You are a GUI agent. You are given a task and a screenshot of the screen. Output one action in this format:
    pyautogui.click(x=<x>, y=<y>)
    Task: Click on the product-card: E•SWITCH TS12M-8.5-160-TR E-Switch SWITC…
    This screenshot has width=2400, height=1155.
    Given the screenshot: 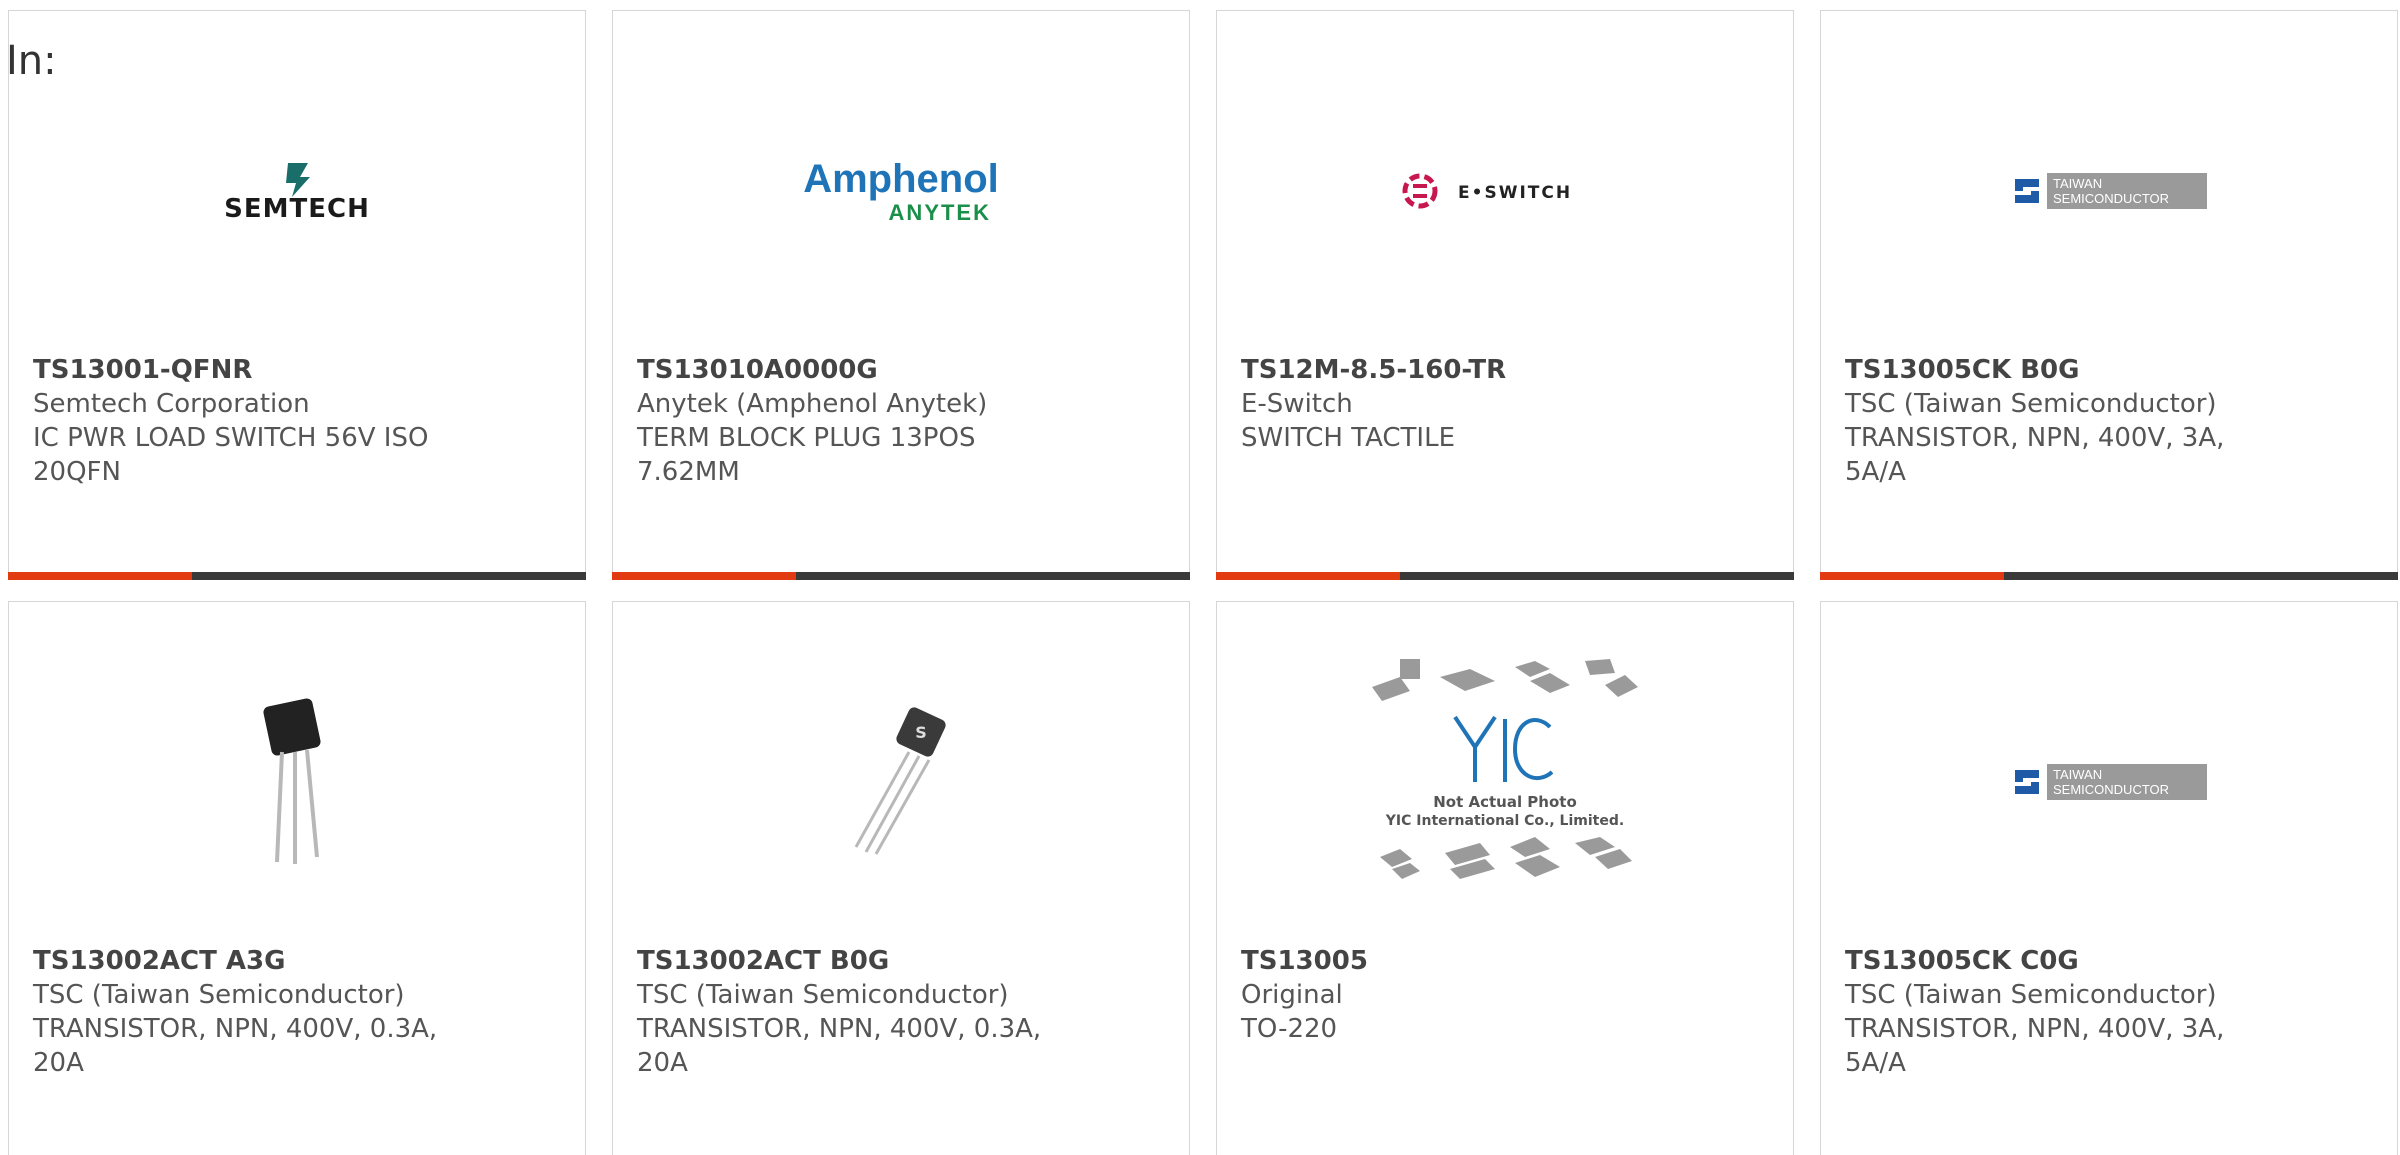 What is the action you would take?
    pyautogui.click(x=1505, y=295)
    